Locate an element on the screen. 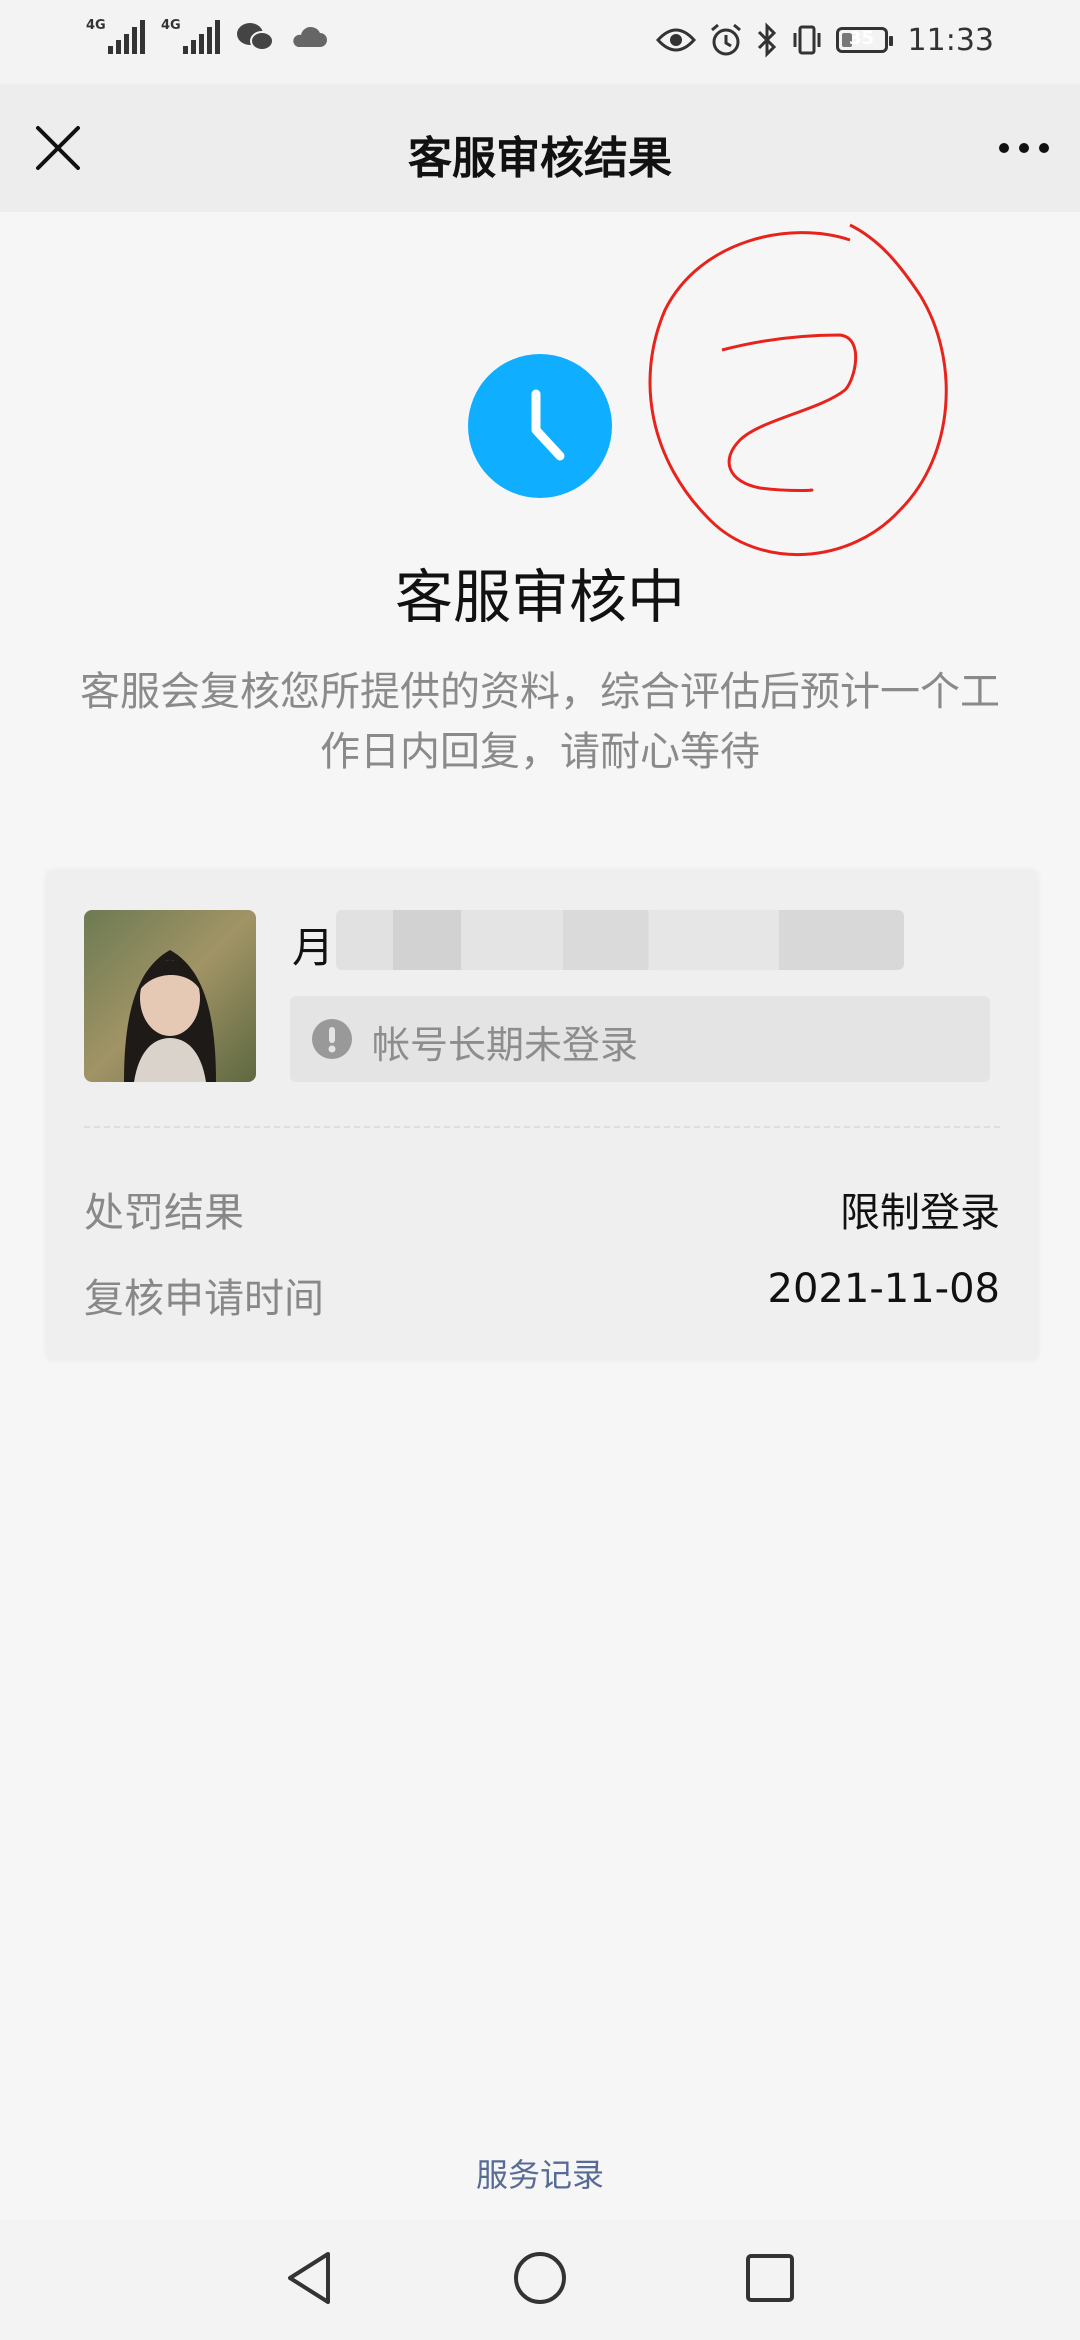 Image resolution: width=1080 pixels, height=2340 pixels. status-bar: 4G 4G 35 11:33 is located at coordinates (540, 42).